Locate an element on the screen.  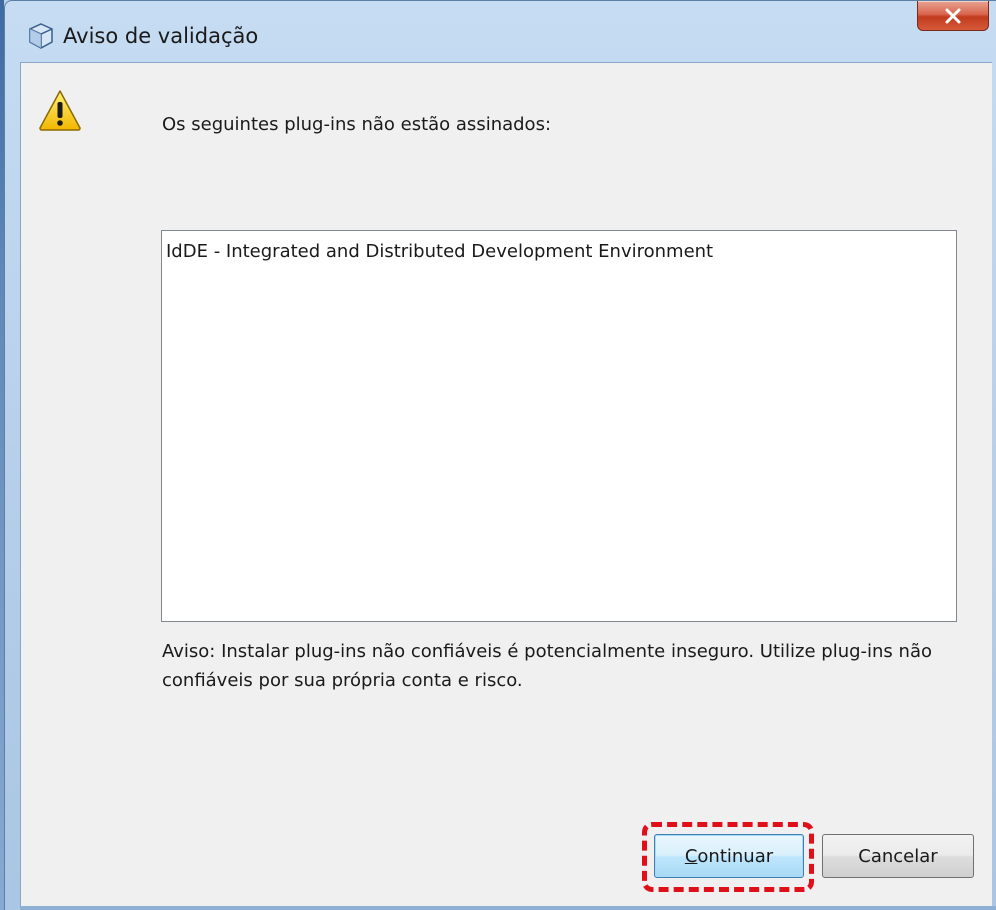
cancel-button: Cancelar is located at coordinates (898, 856).